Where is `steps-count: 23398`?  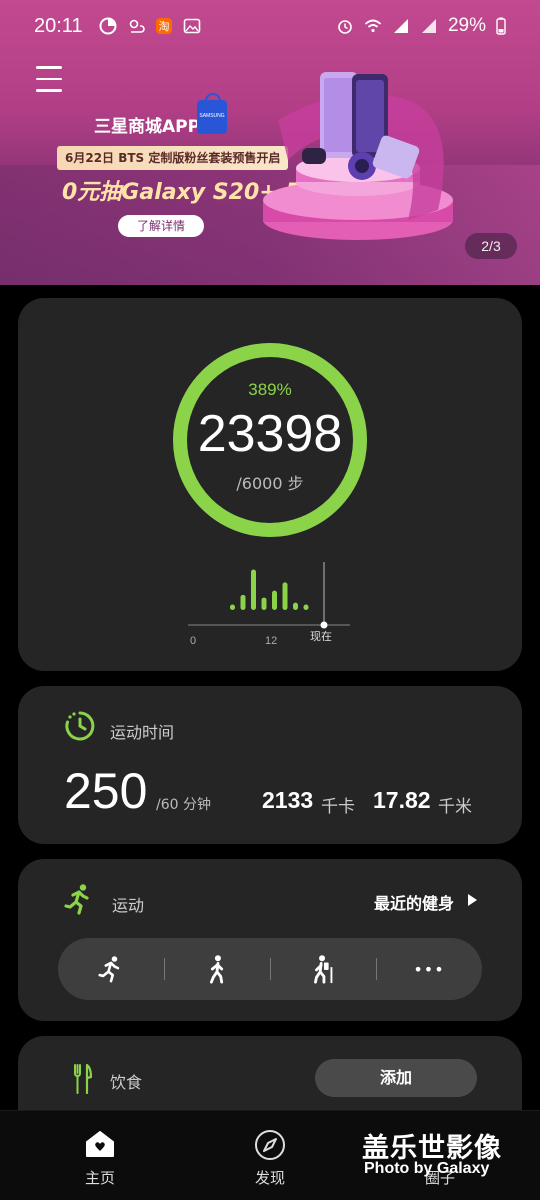
steps-count: 23398 is located at coordinates (270, 434).